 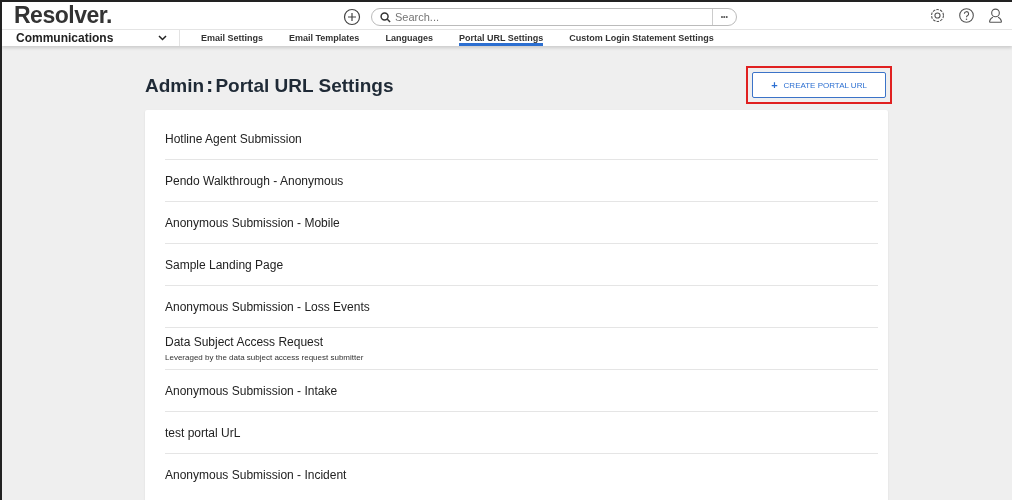 What do you see at coordinates (385, 17) in the screenshot?
I see `search-icon` at bounding box center [385, 17].